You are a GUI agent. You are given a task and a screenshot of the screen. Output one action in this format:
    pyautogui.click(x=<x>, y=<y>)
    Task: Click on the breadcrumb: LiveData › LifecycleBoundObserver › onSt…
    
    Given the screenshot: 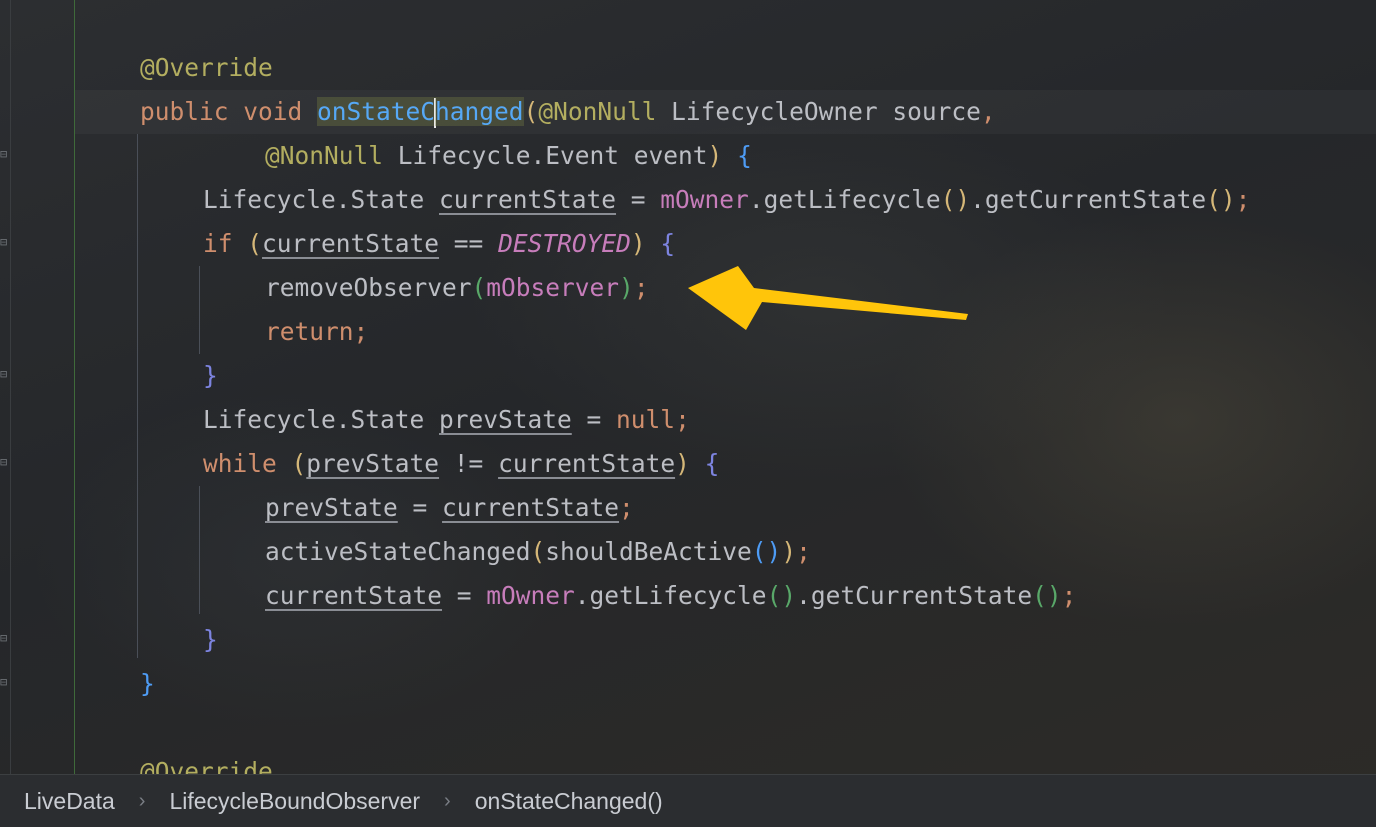 What is the action you would take?
    pyautogui.click(x=688, y=800)
    